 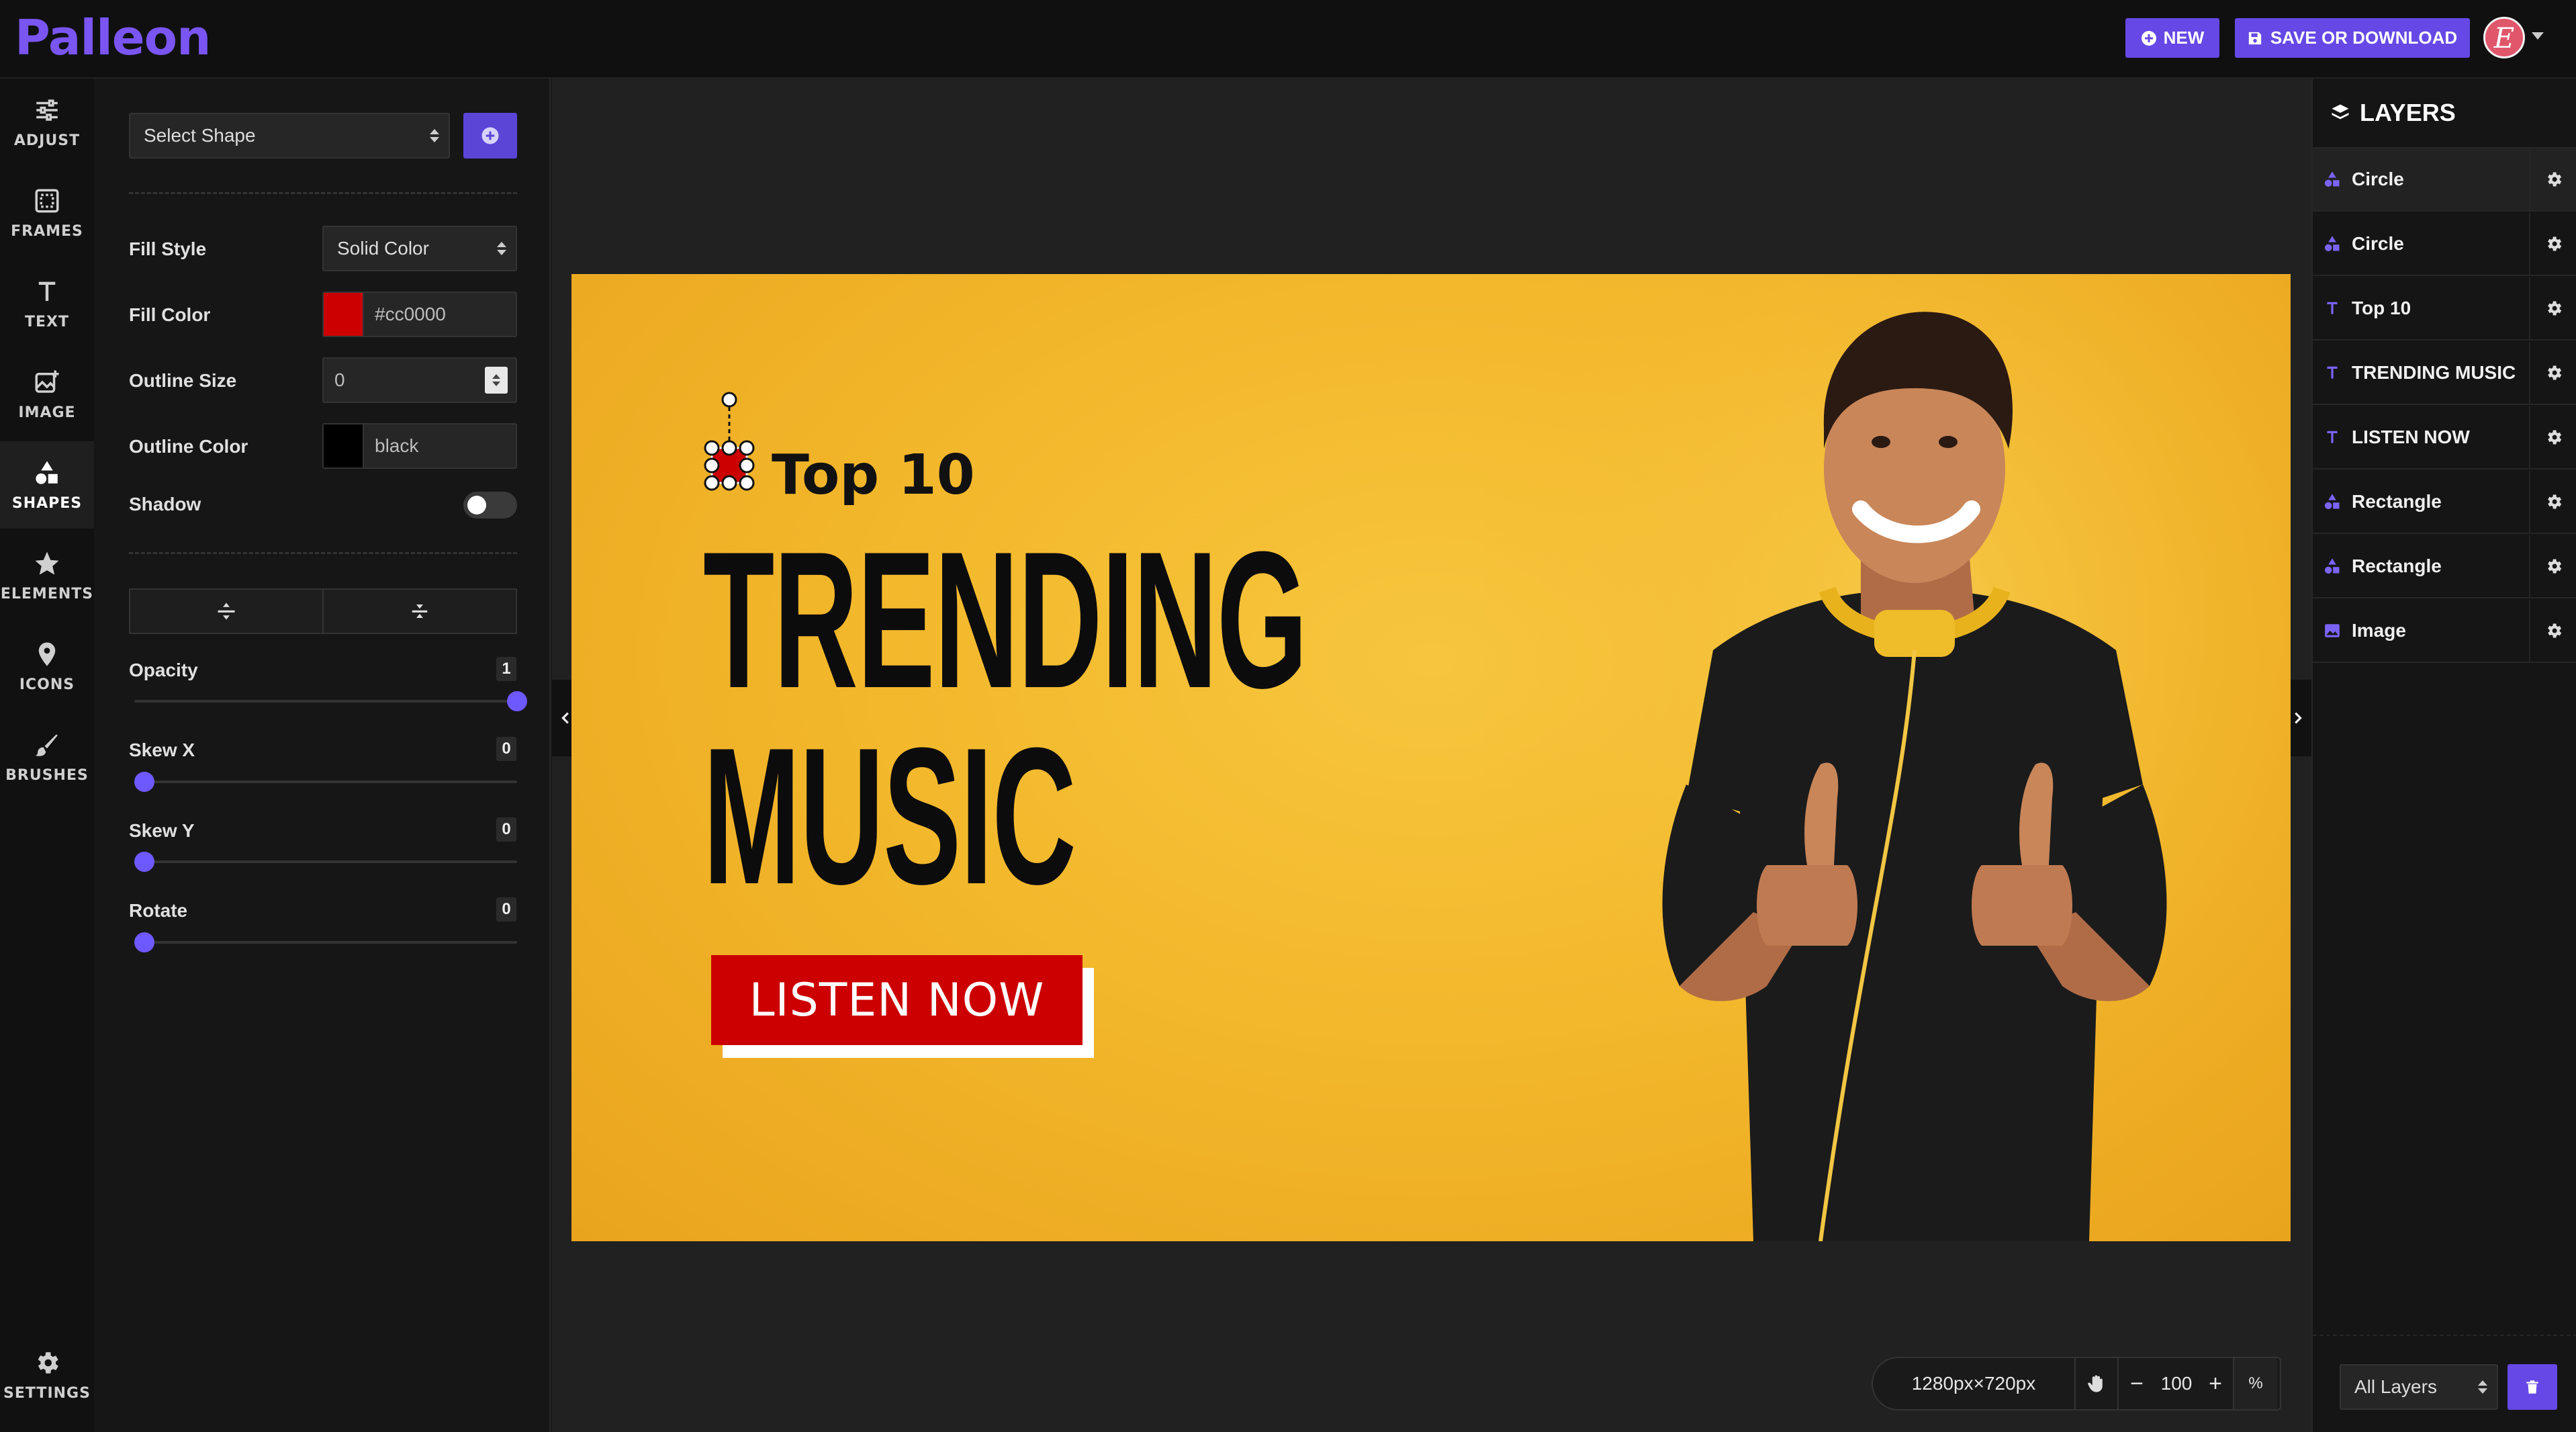 I want to click on delete-layer-button, so click(x=2532, y=1387).